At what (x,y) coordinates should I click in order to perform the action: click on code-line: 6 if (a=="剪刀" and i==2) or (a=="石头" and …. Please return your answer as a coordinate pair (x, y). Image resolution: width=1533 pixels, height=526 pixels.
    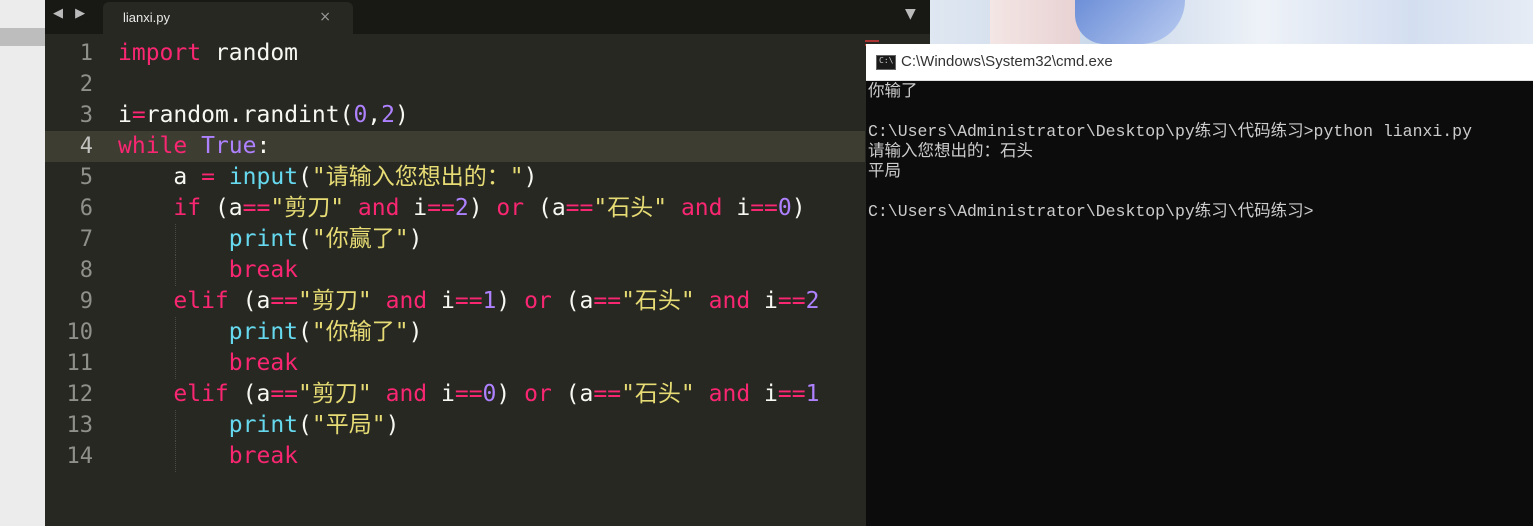
    Looking at the image, I should click on (455, 208).